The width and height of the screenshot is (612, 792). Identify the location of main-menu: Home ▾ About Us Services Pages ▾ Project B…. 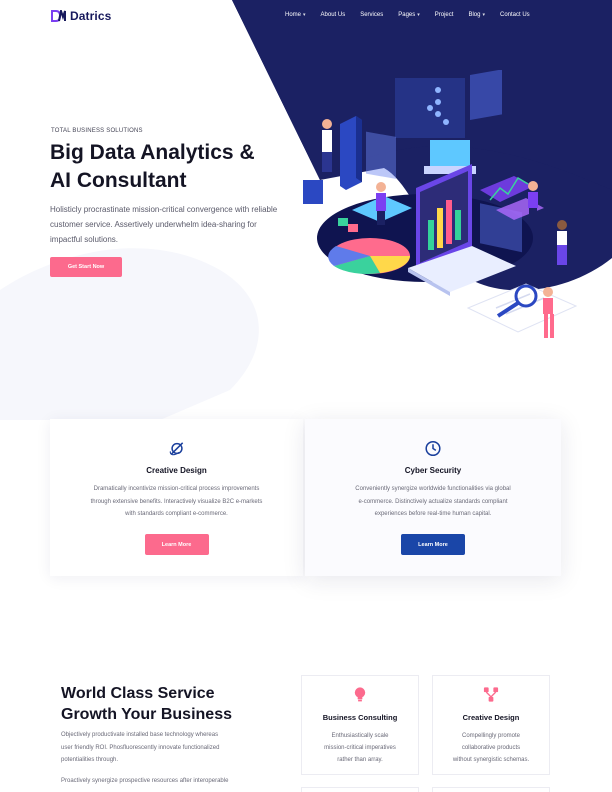
(415, 15).